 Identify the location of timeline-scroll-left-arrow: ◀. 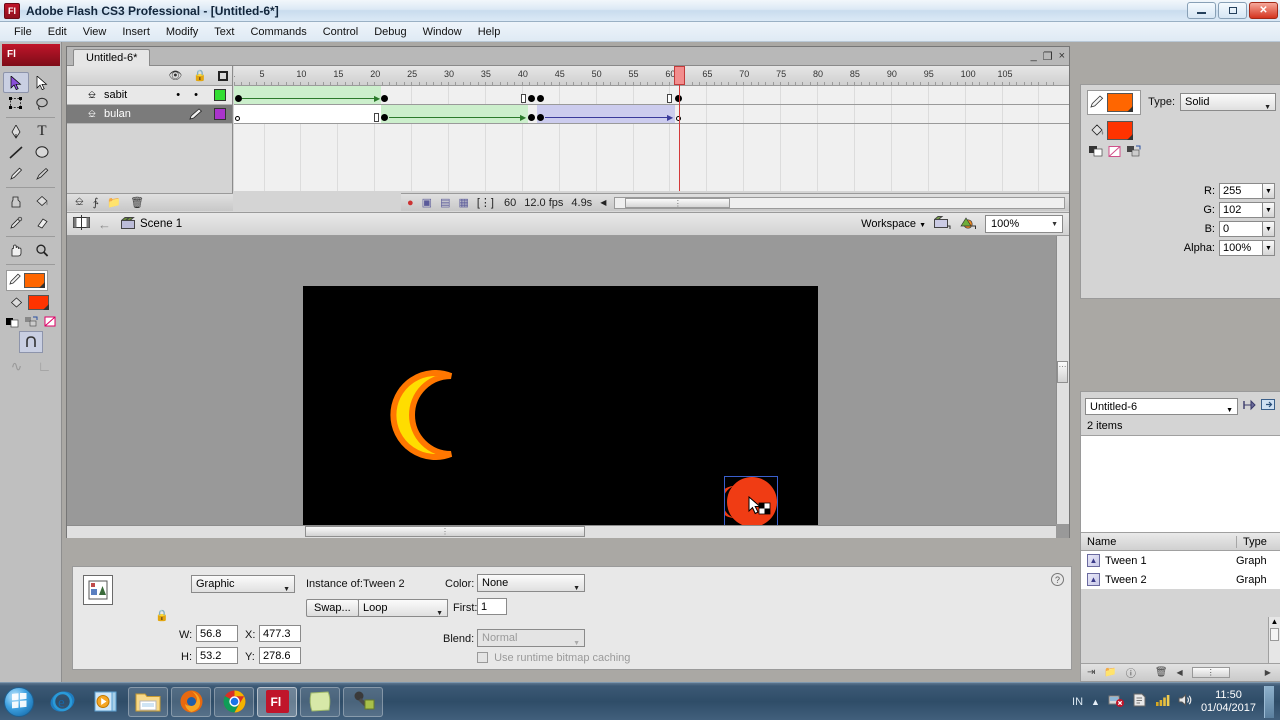
(603, 202).